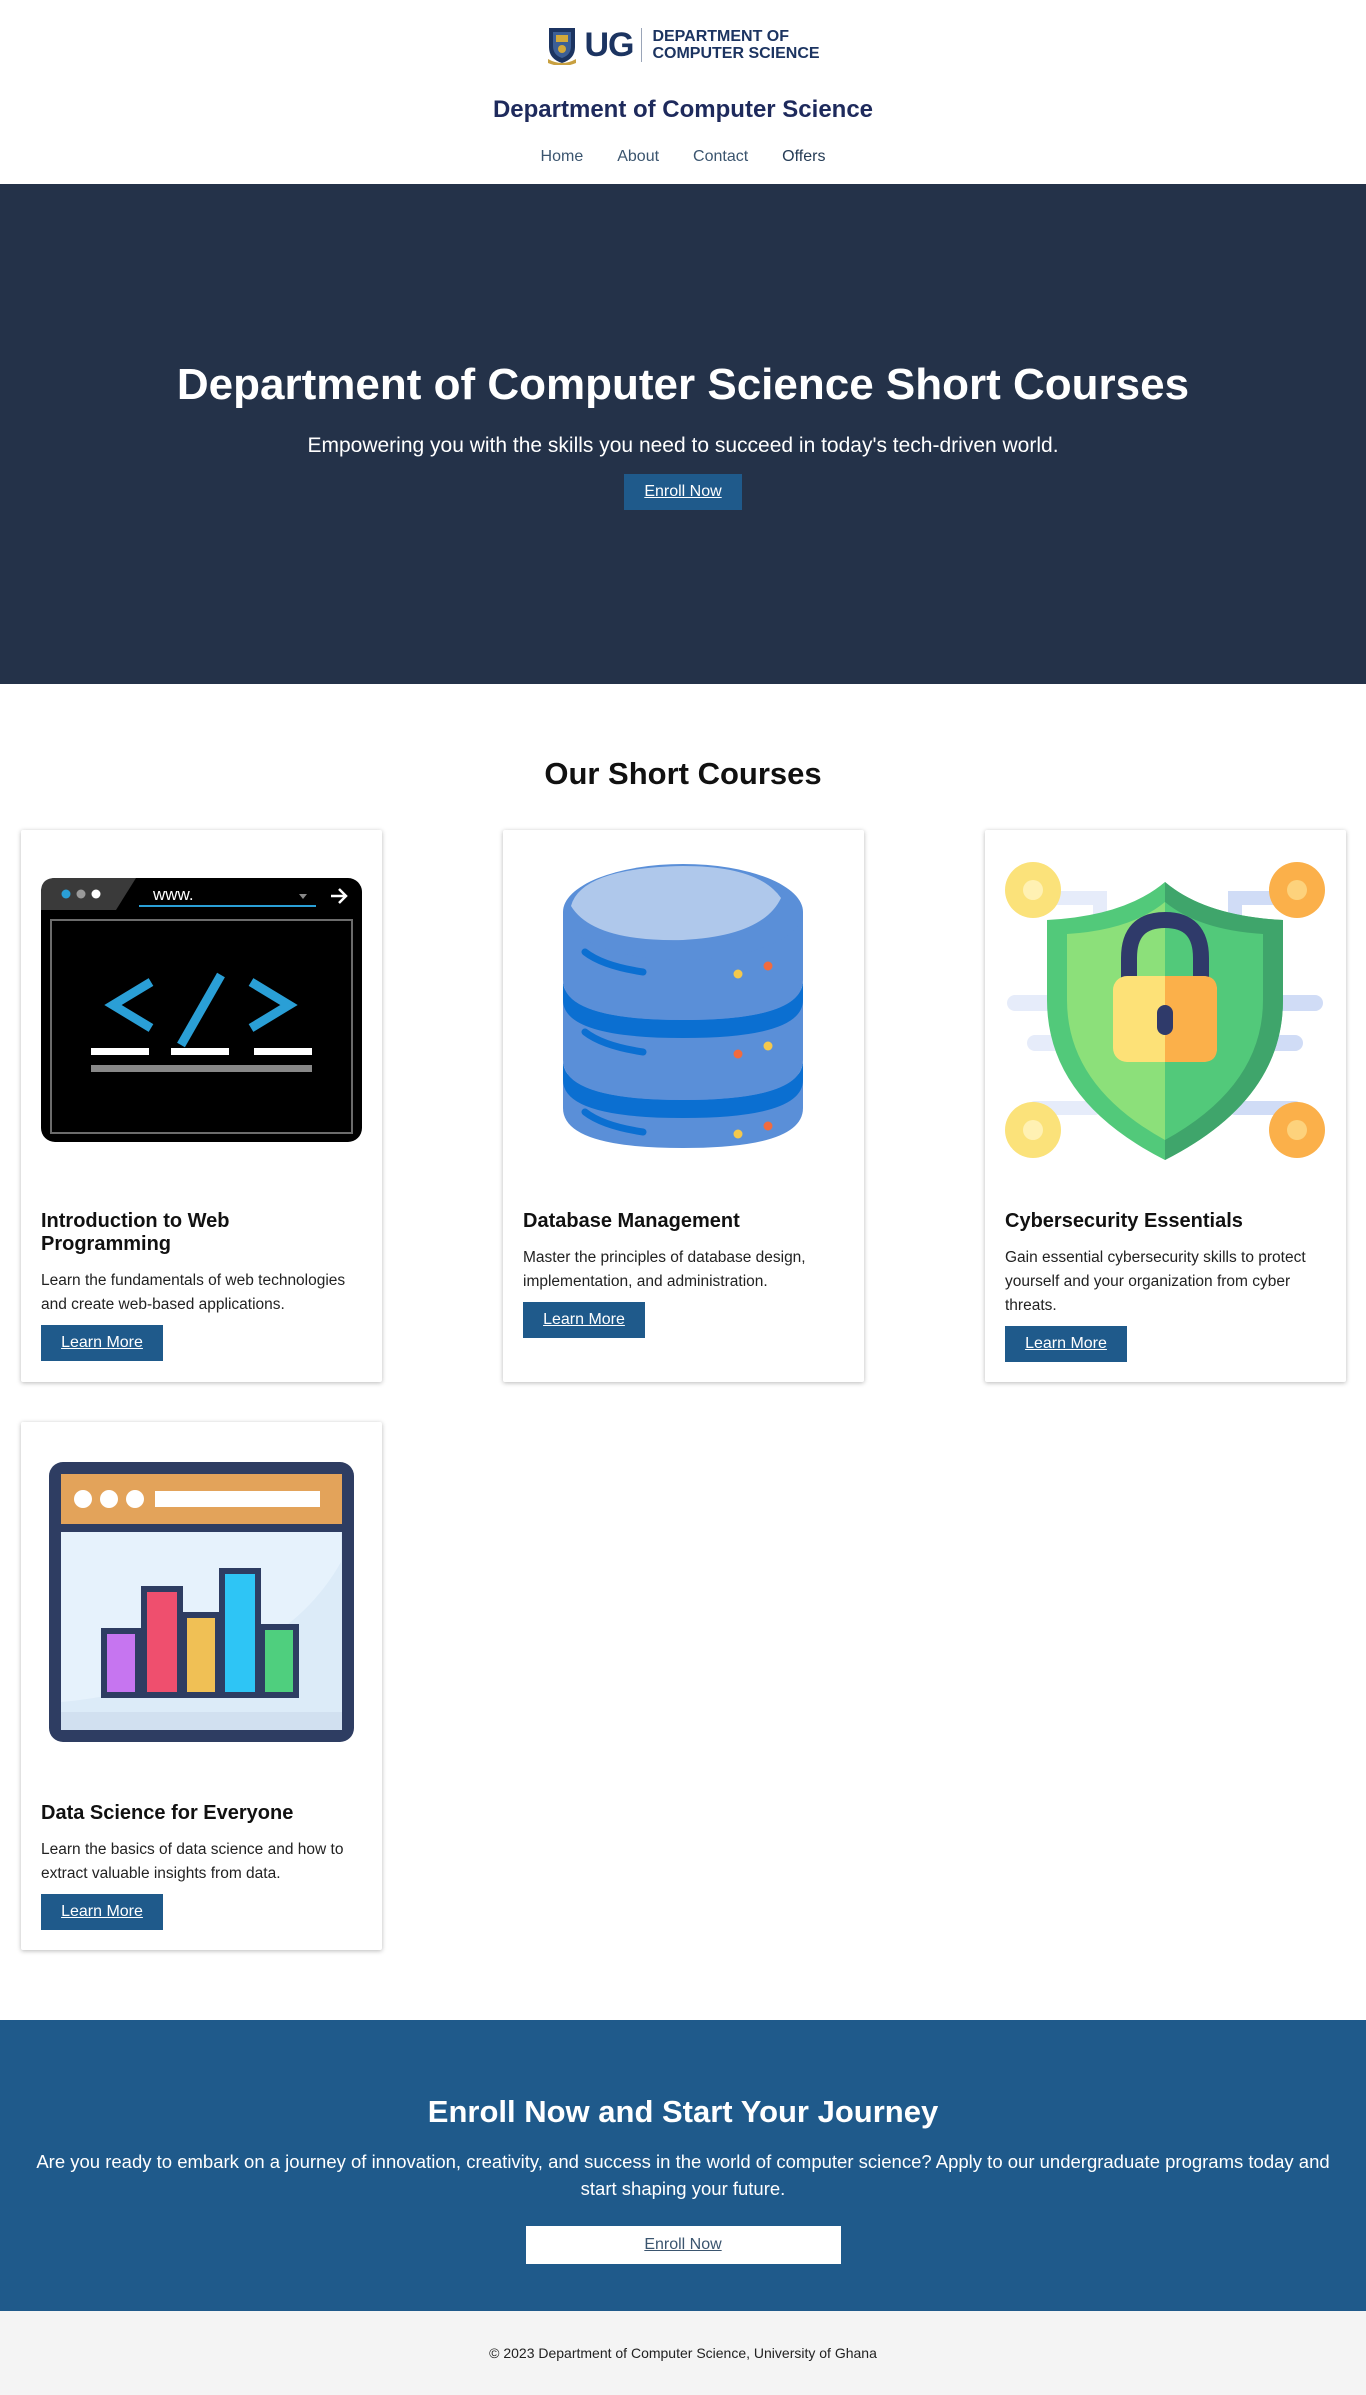 The width and height of the screenshot is (1366, 2395). Describe the element at coordinates (135, 1232) in the screenshot. I see `course-title: Introduction to Web Programming` at that location.